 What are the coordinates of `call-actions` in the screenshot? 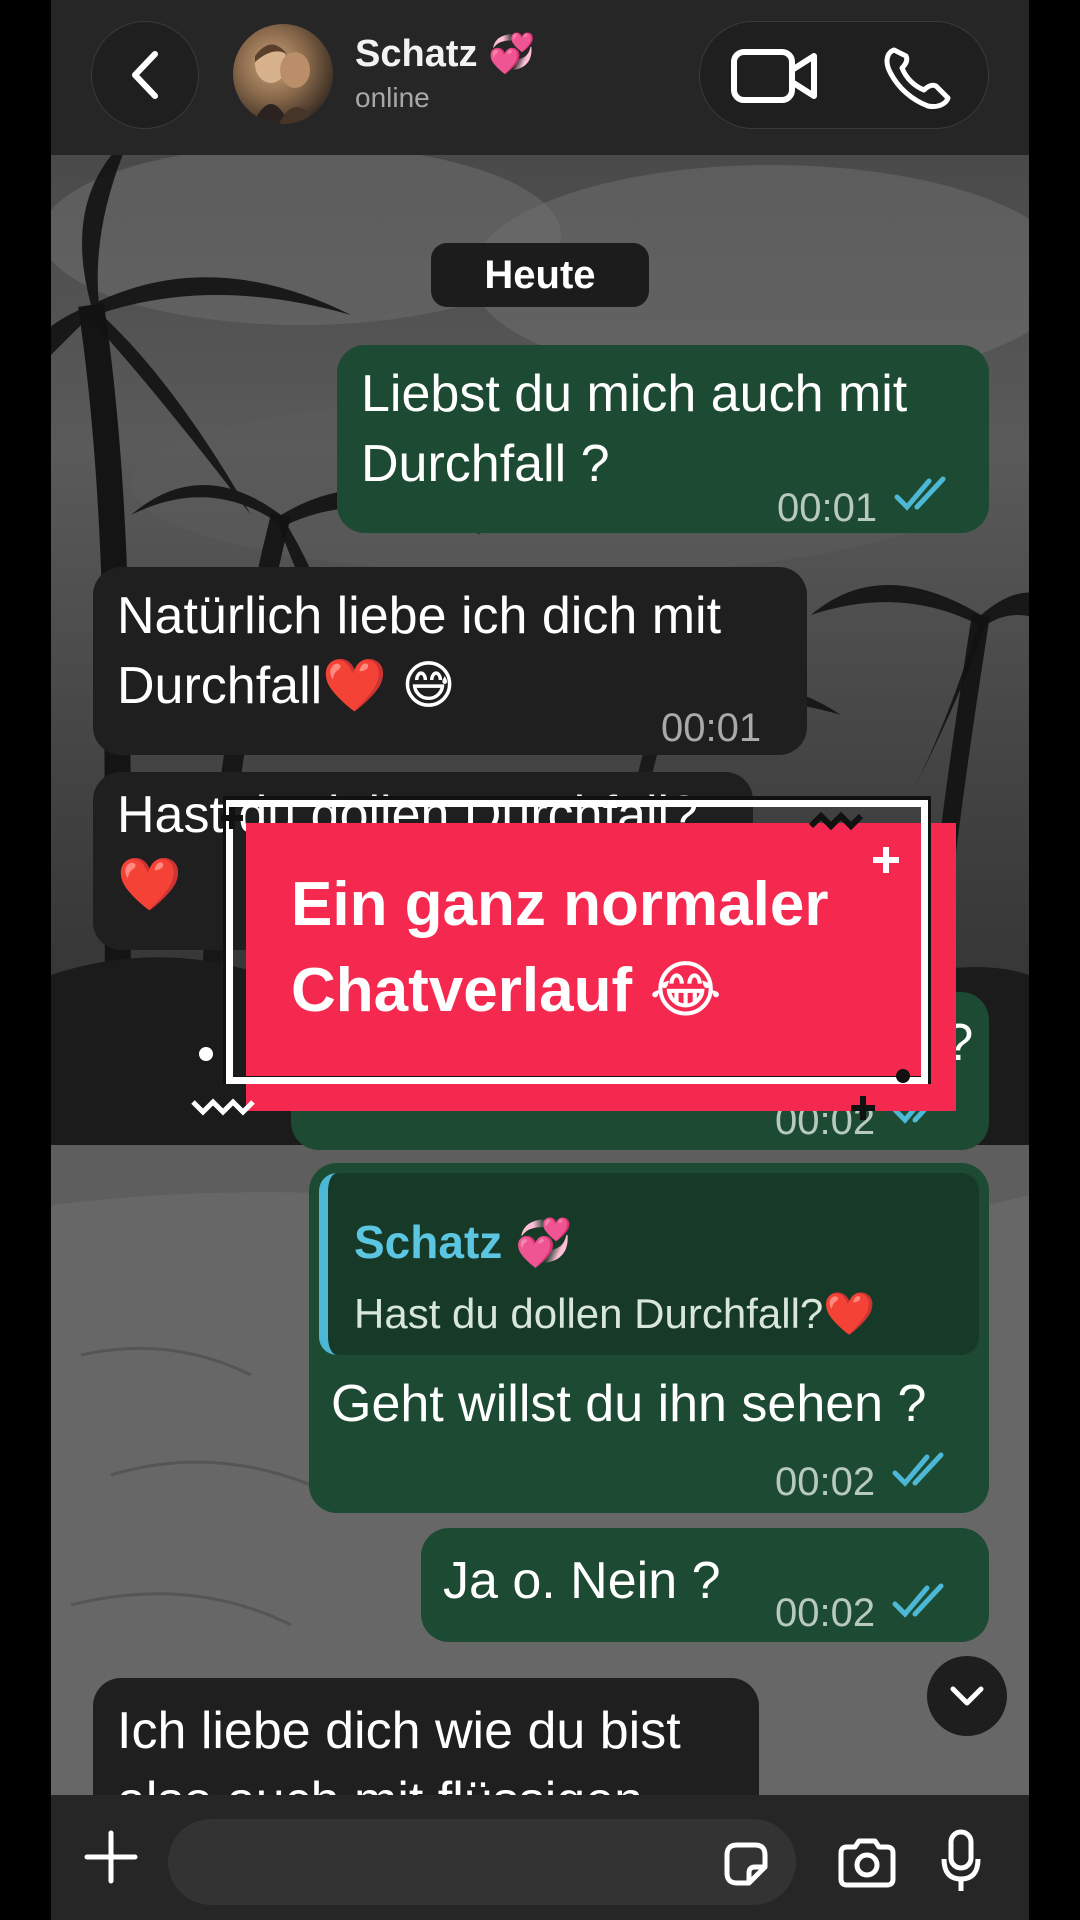 It's located at (844, 75).